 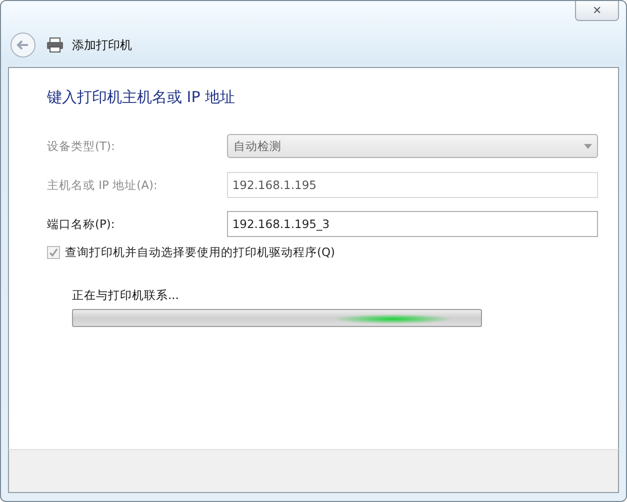 I want to click on page-heading: 键入打印机主机名或 IP 地址, so click(x=141, y=97).